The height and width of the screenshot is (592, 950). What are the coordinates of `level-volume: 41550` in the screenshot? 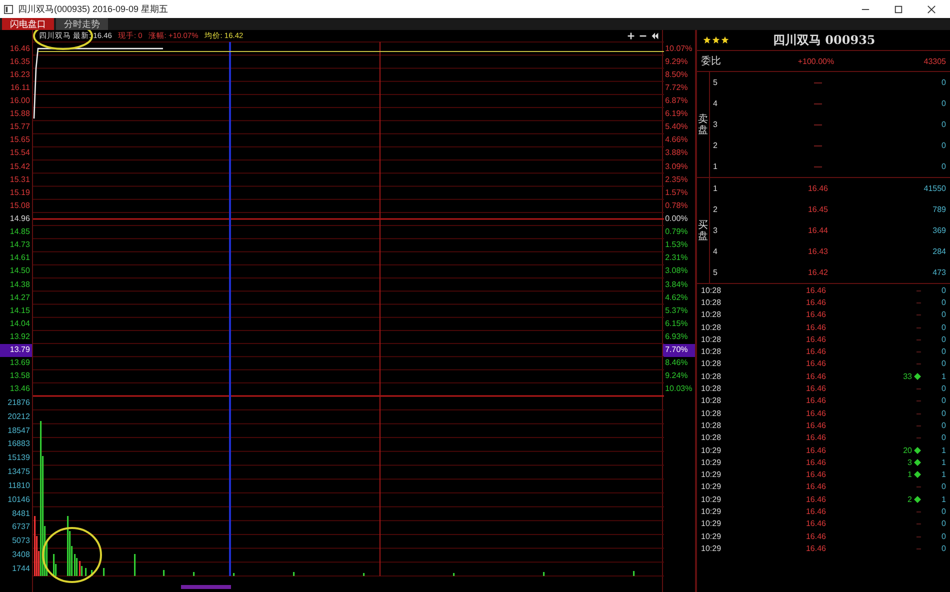 It's located at (934, 188).